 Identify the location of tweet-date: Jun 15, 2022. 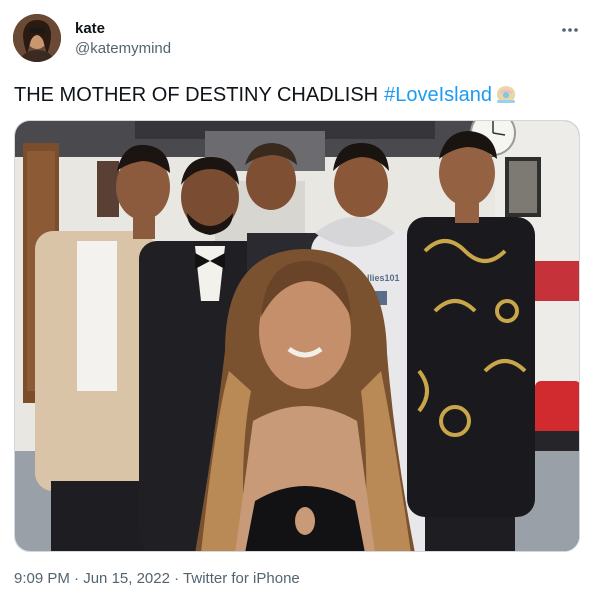
(126, 578).